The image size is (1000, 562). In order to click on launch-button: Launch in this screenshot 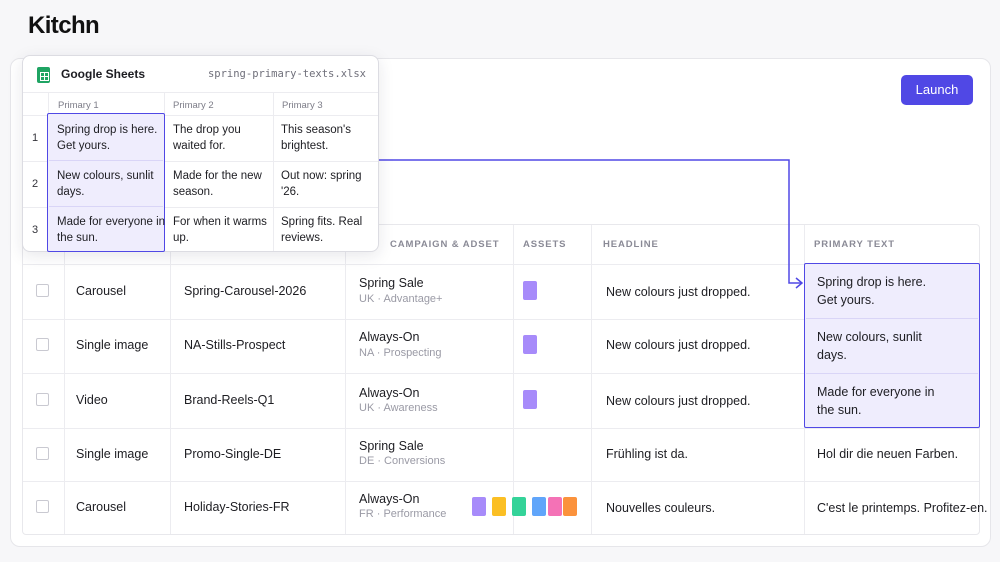, I will do `click(937, 90)`.